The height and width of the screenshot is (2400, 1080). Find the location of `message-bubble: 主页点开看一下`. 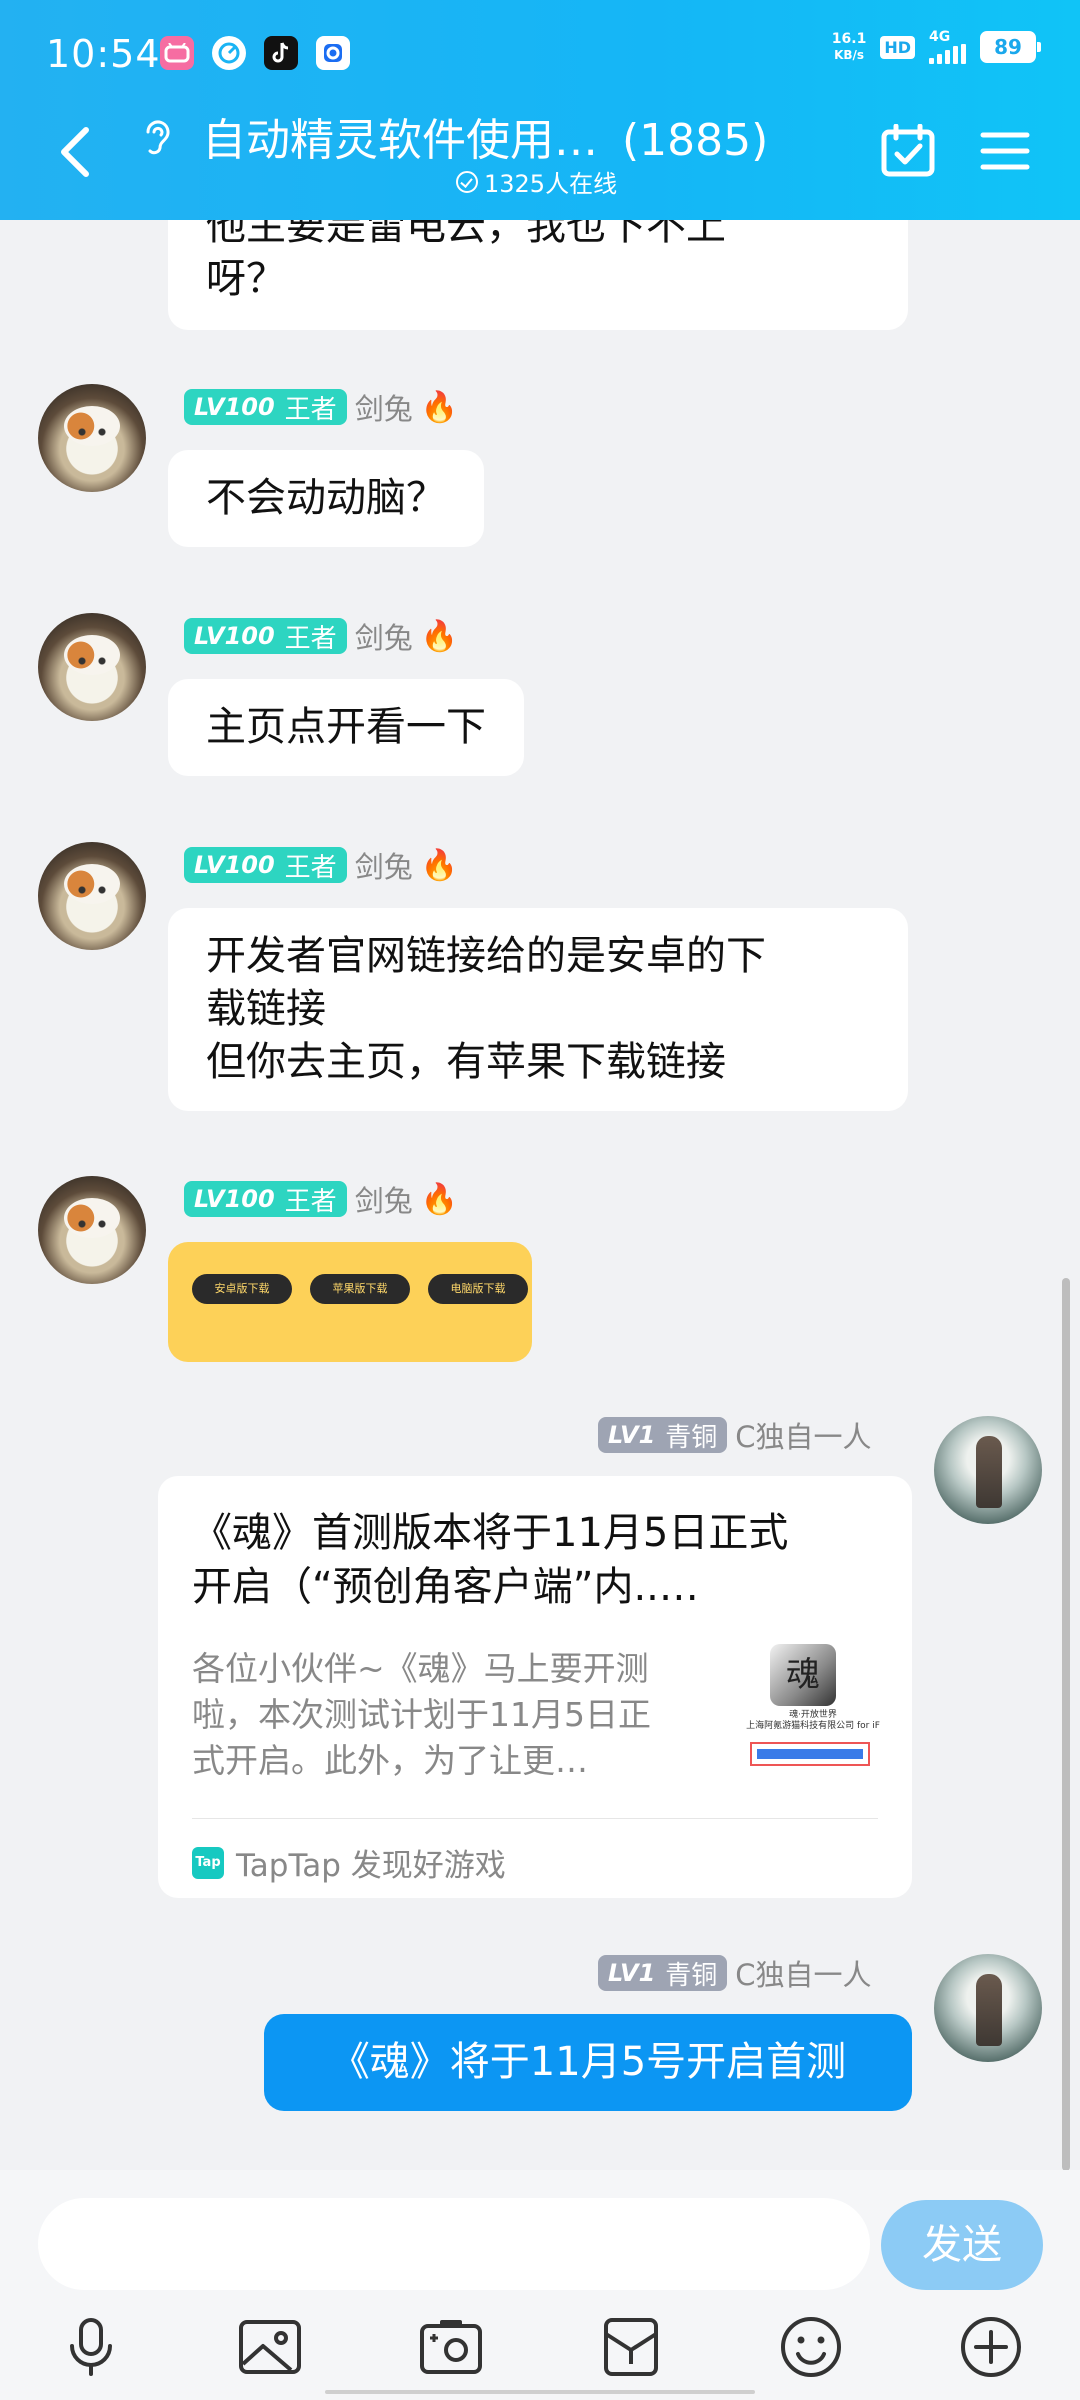

message-bubble: 主页点开看一下 is located at coordinates (346, 727).